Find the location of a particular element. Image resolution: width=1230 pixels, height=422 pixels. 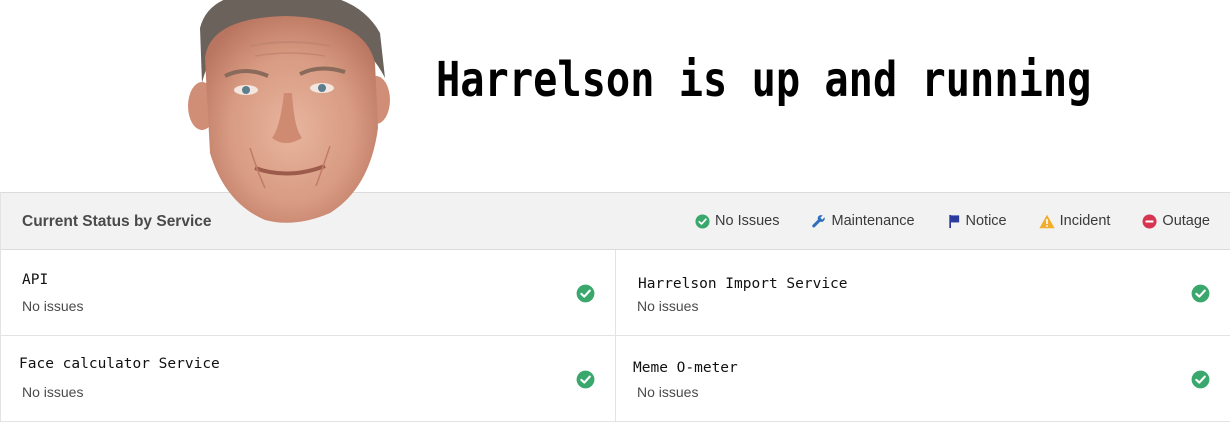

face-photo is located at coordinates (289, 111).